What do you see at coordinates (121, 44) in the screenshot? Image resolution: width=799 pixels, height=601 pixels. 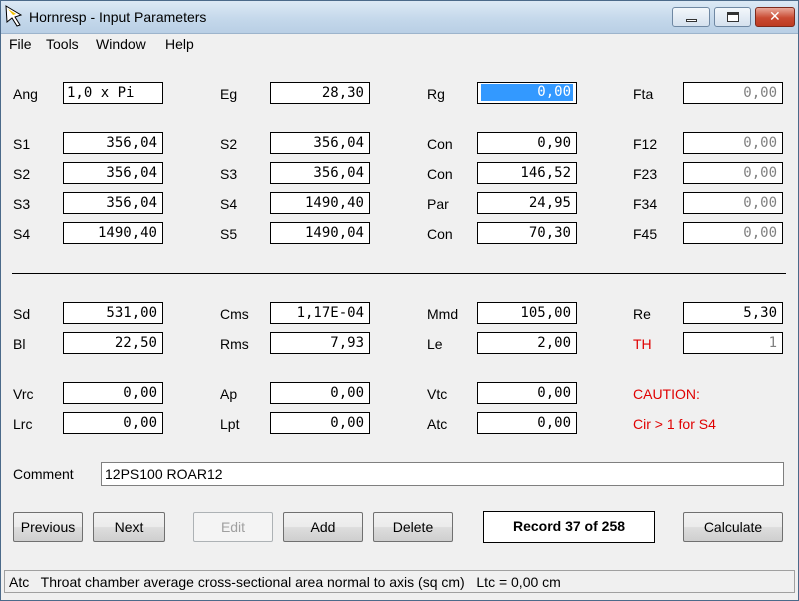 I see `menu-window: Window` at bounding box center [121, 44].